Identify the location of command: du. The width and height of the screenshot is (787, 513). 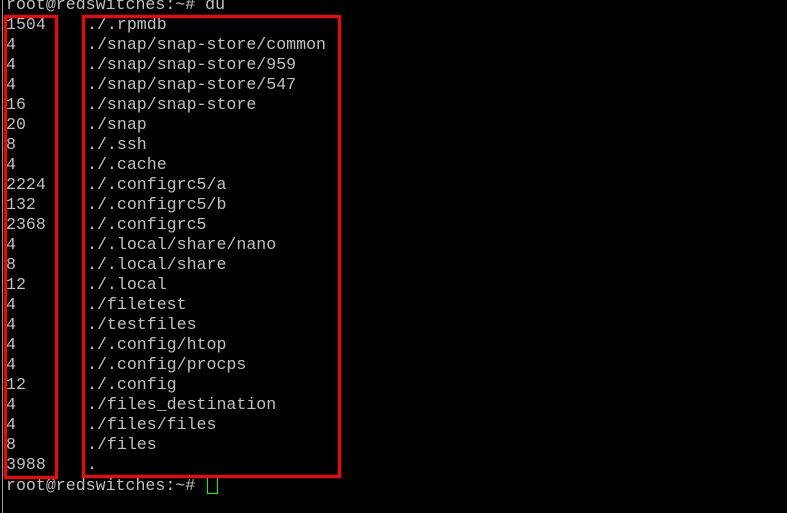
(215, 7).